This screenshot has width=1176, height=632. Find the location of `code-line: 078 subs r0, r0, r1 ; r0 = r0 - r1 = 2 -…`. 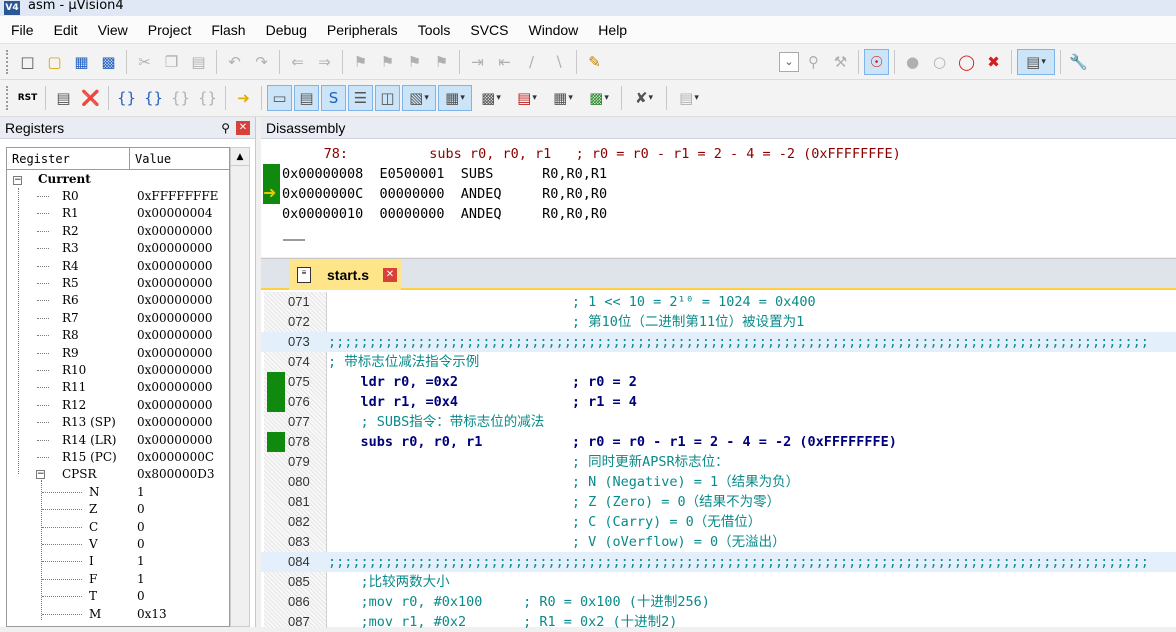

code-line: 078 subs r0, r0, r1 ; r0 = r0 - r1 = 2 -… is located at coordinates (718, 442).